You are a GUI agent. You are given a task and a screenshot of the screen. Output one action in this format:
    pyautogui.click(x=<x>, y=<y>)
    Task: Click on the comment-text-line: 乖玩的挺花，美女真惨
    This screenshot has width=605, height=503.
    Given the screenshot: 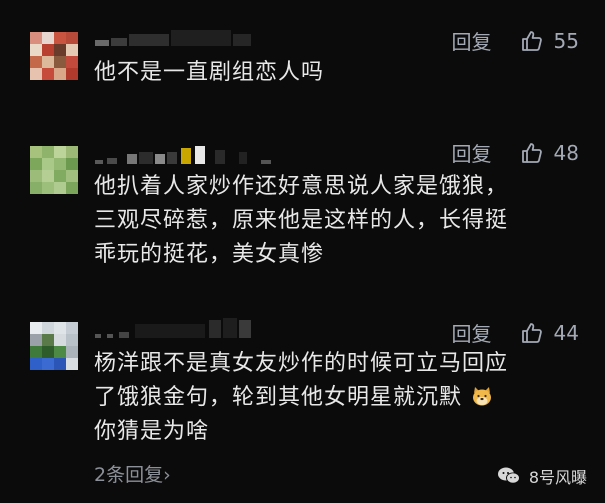 What is the action you would take?
    pyautogui.click(x=209, y=254)
    